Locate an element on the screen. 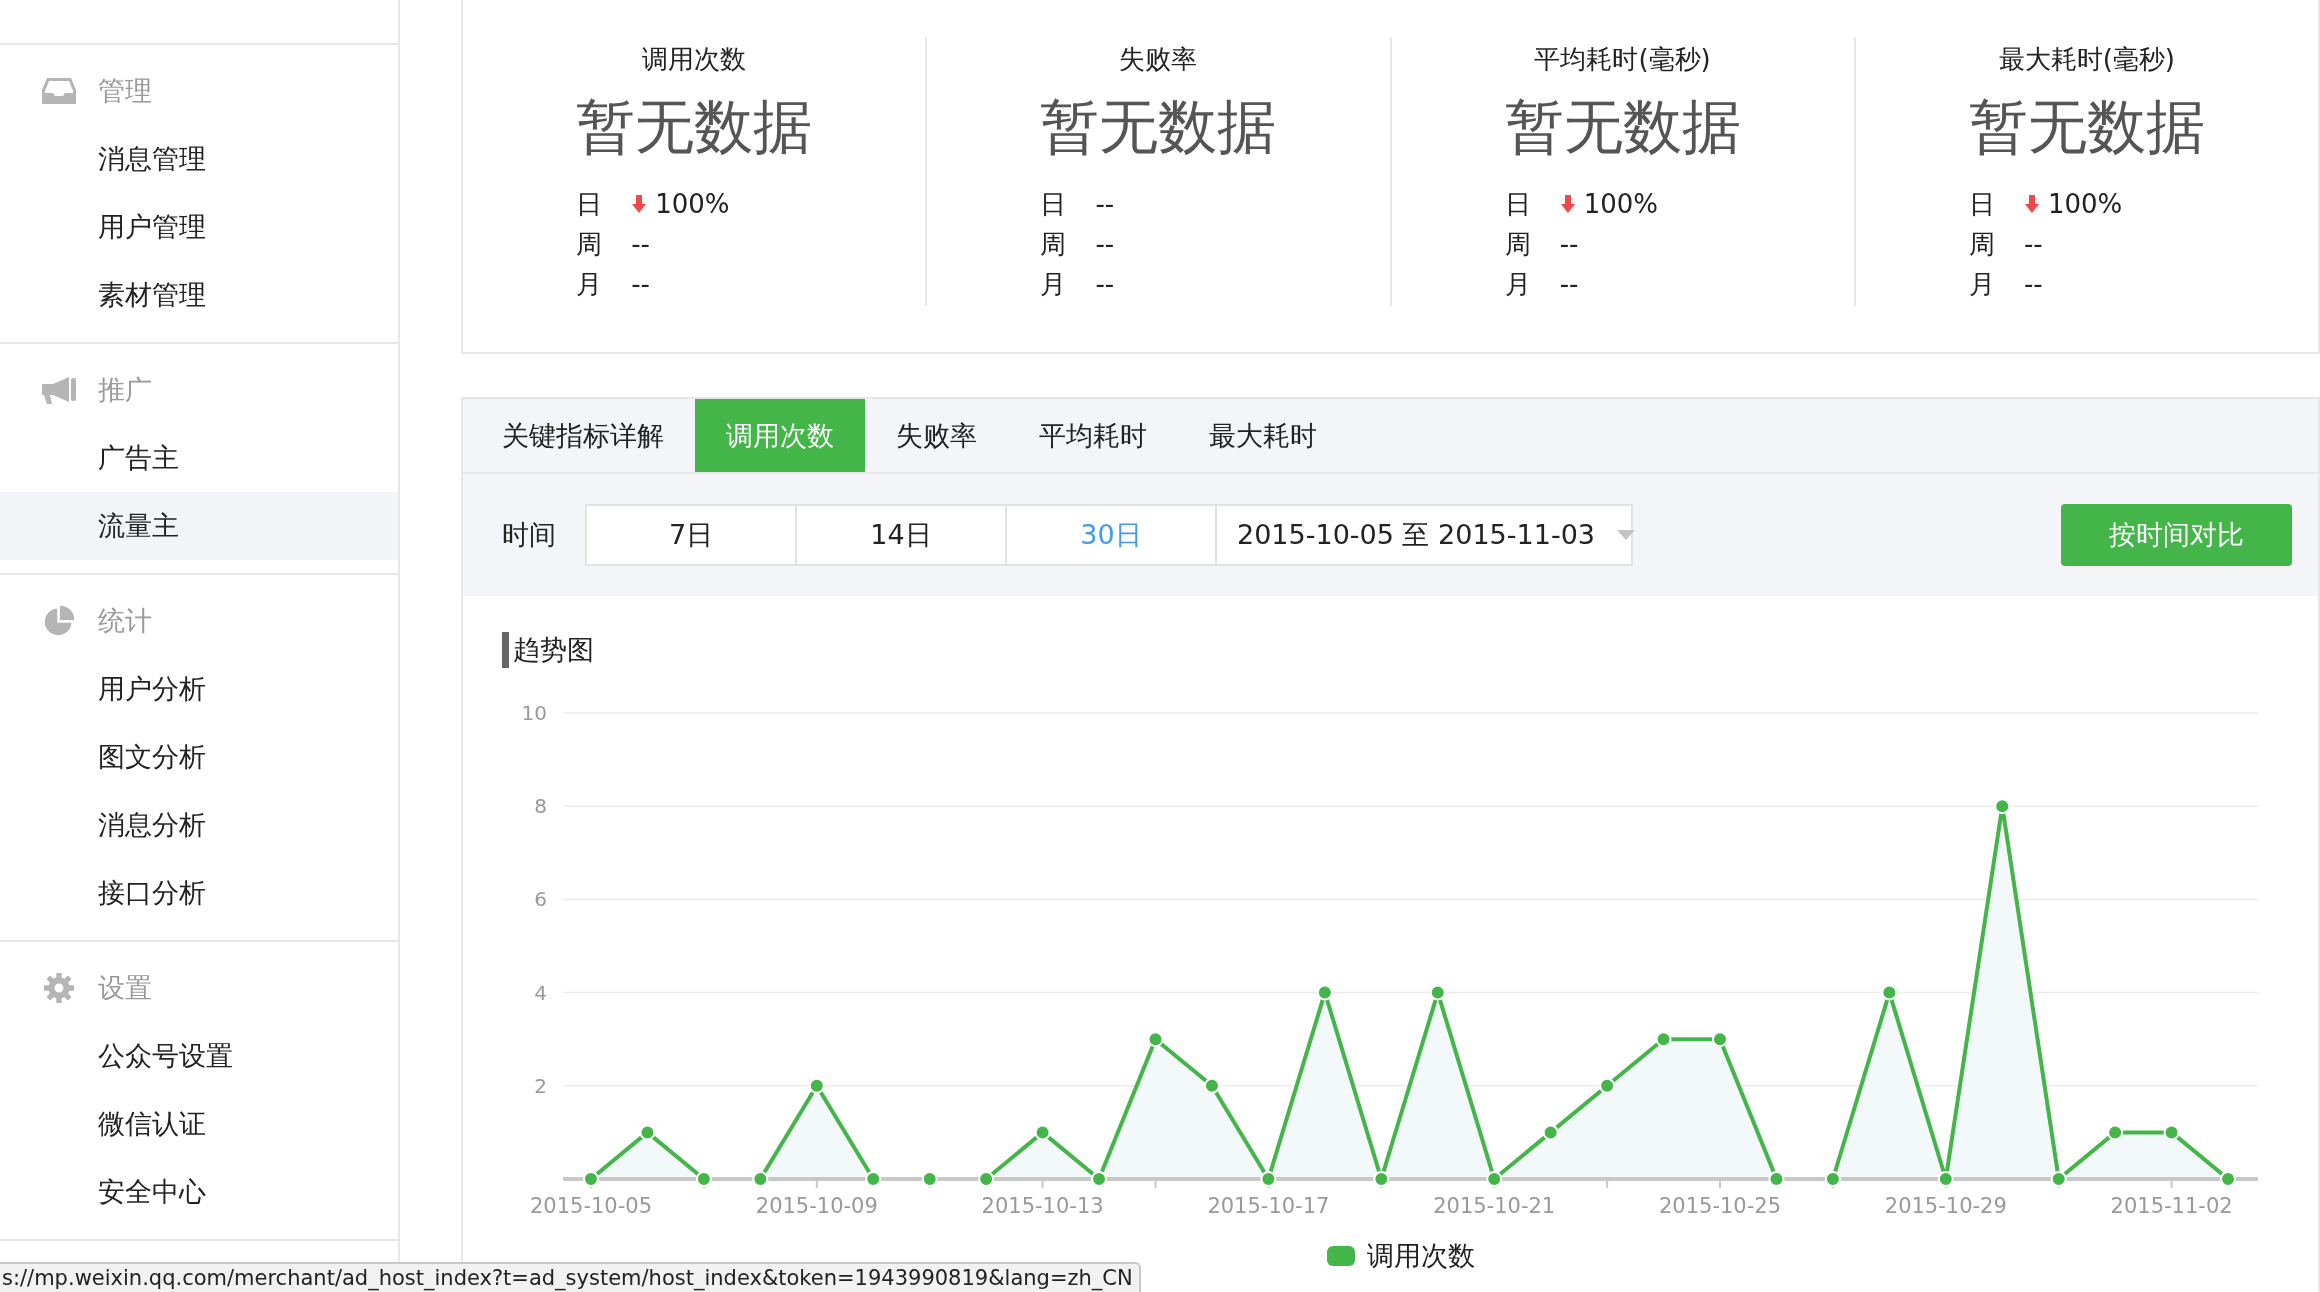 This screenshot has height=1292, width=2320. x-axis-label: 2015-11-02 is located at coordinates (2171, 1206).